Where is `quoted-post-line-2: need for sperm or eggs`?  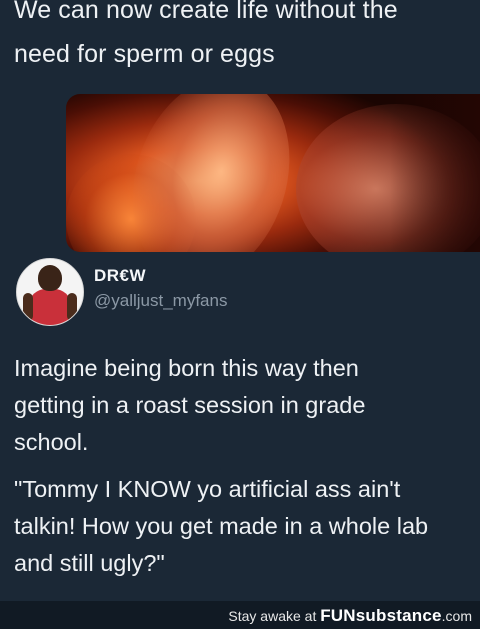 quoted-post-line-2: need for sperm or eggs is located at coordinates (144, 54).